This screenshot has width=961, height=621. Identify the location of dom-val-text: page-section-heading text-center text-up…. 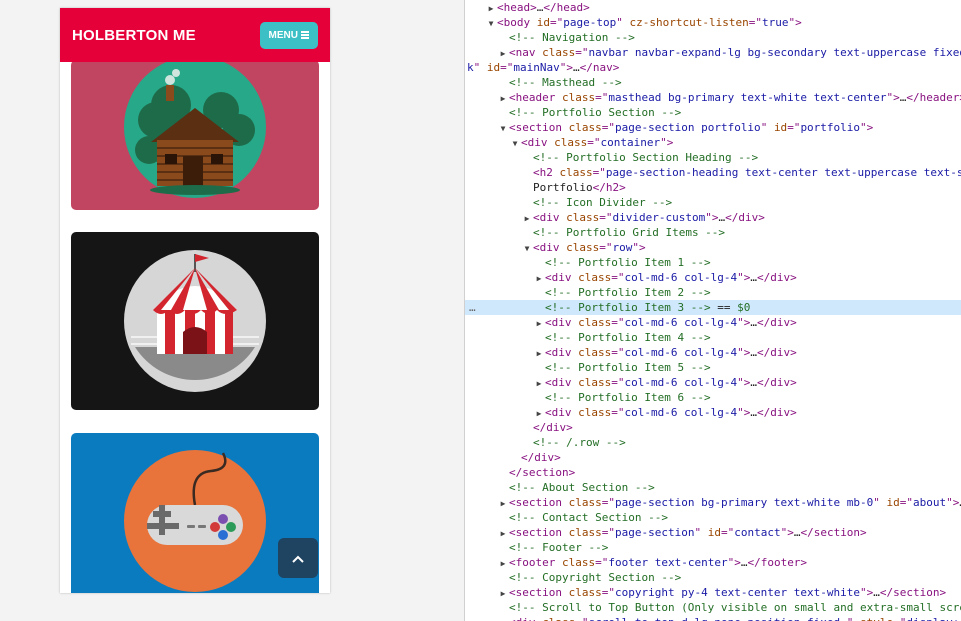
(783, 172).